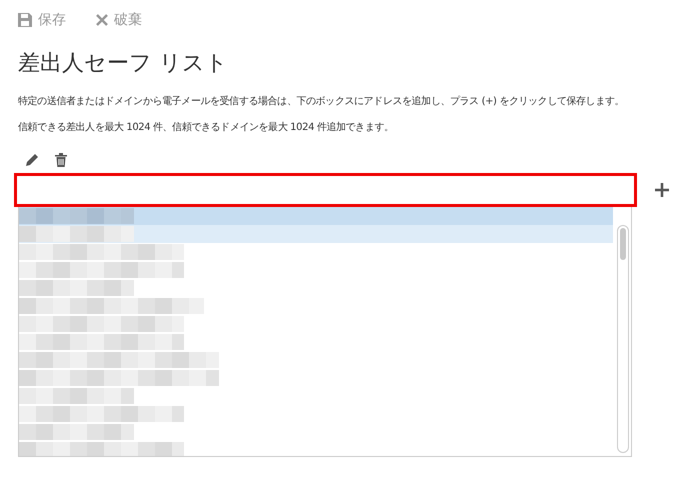 Image resolution: width=695 pixels, height=502 pixels. Describe the element at coordinates (61, 160) in the screenshot. I see `trash-icon` at that location.